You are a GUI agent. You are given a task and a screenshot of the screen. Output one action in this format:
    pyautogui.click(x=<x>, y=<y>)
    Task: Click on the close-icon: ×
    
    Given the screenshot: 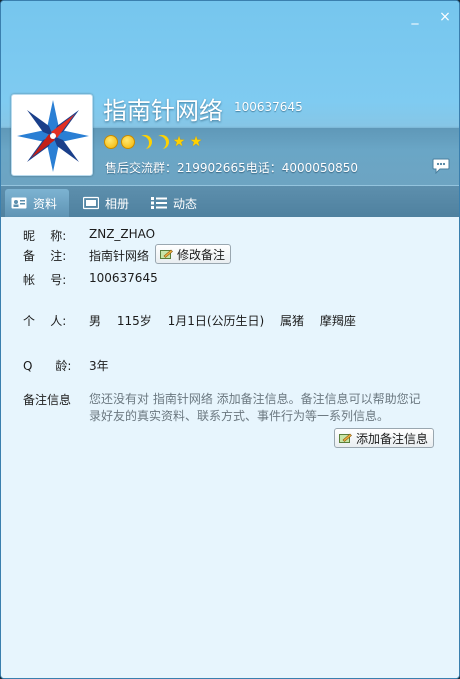 What is the action you would take?
    pyautogui.click(x=445, y=17)
    